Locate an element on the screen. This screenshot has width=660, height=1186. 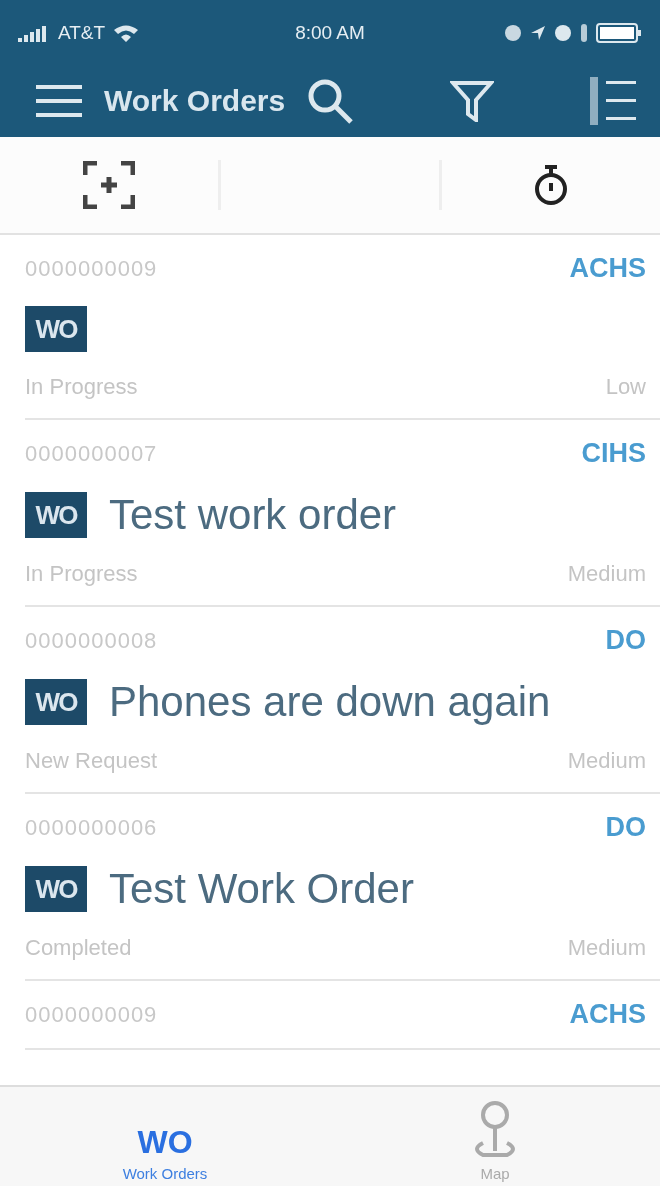
menu-button is located at coordinates (59, 101).